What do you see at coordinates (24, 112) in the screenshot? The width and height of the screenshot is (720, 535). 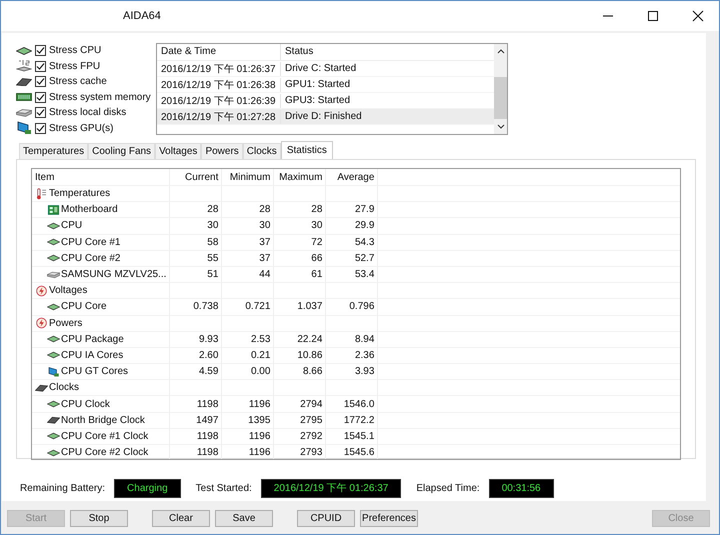 I see `disk-icon` at bounding box center [24, 112].